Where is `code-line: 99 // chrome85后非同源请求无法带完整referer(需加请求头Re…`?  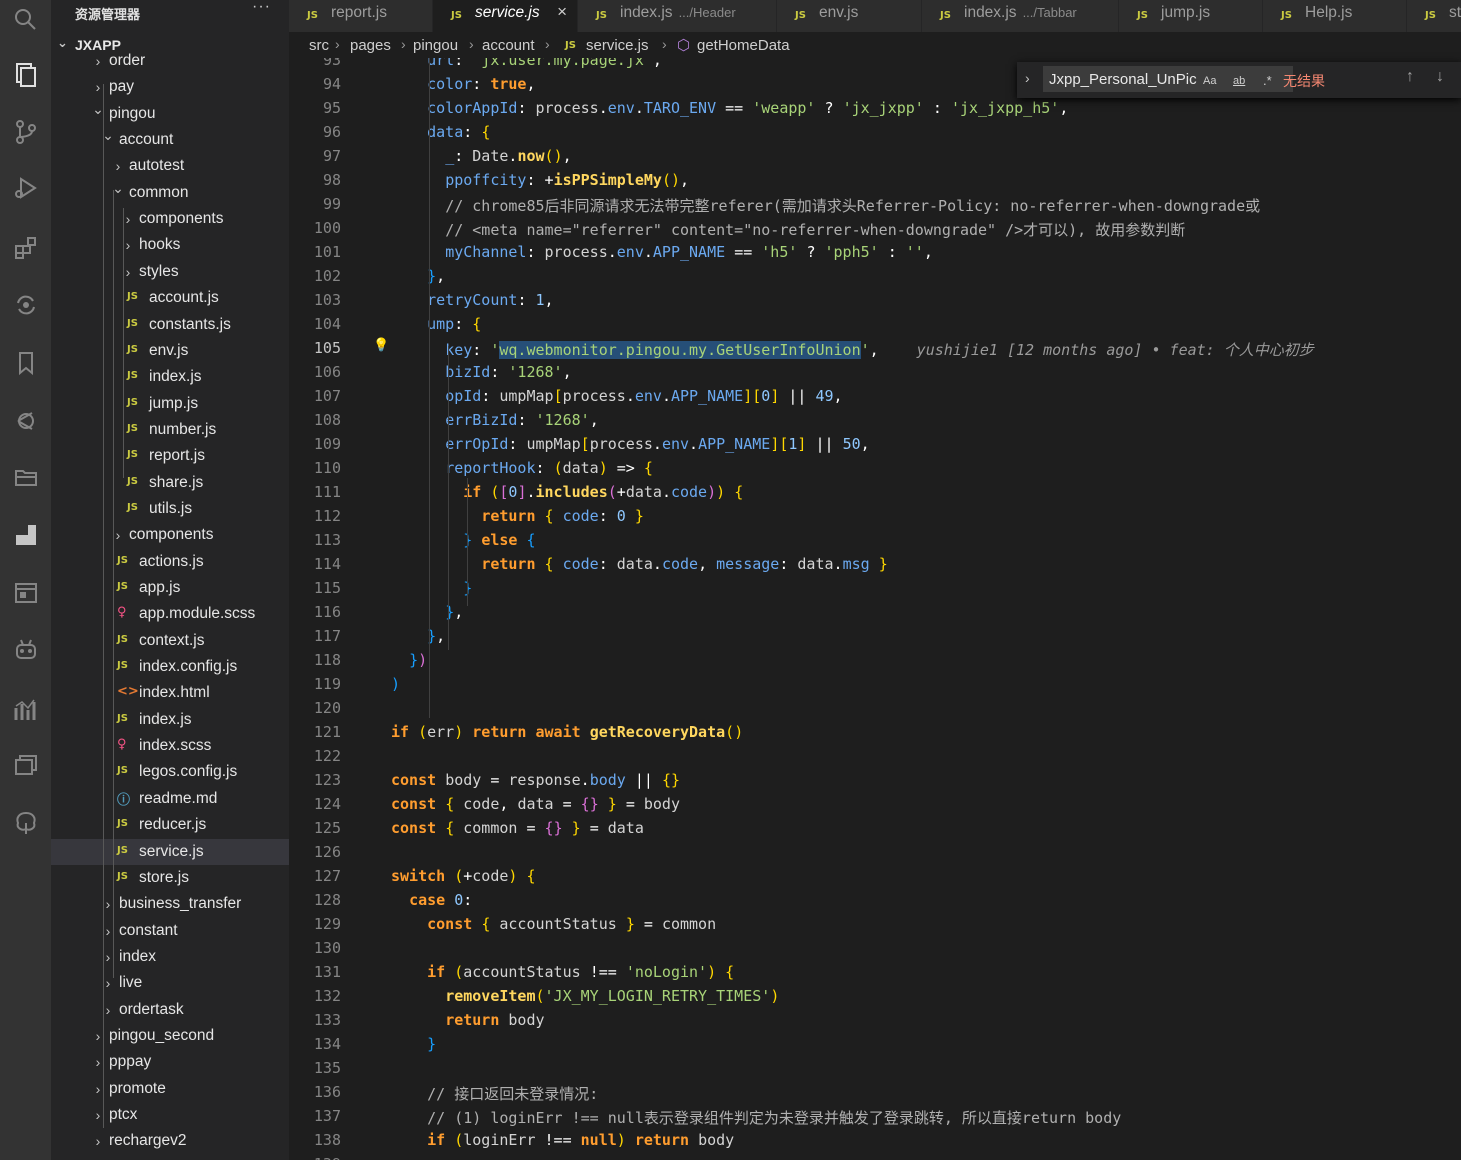
code-line: 99 // chrome85后非同源请求无法带完整referer(需加请求头Re… is located at coordinates (875, 204).